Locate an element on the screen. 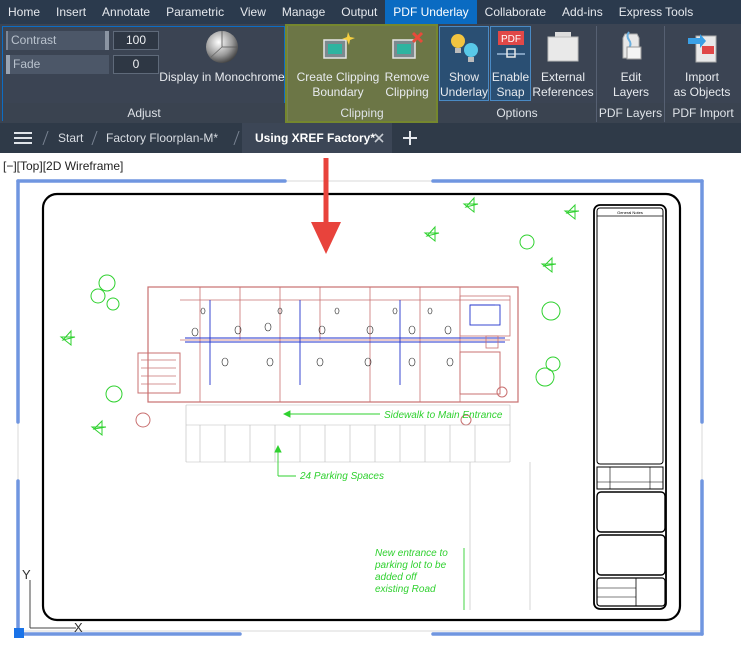  ucs-y-label: Y is located at coordinates (26, 574).